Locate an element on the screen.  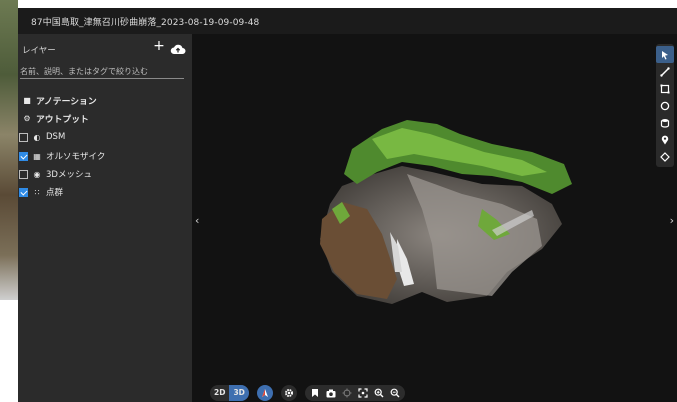
dimension-toggle: 2D 3D is located at coordinates (229, 393).